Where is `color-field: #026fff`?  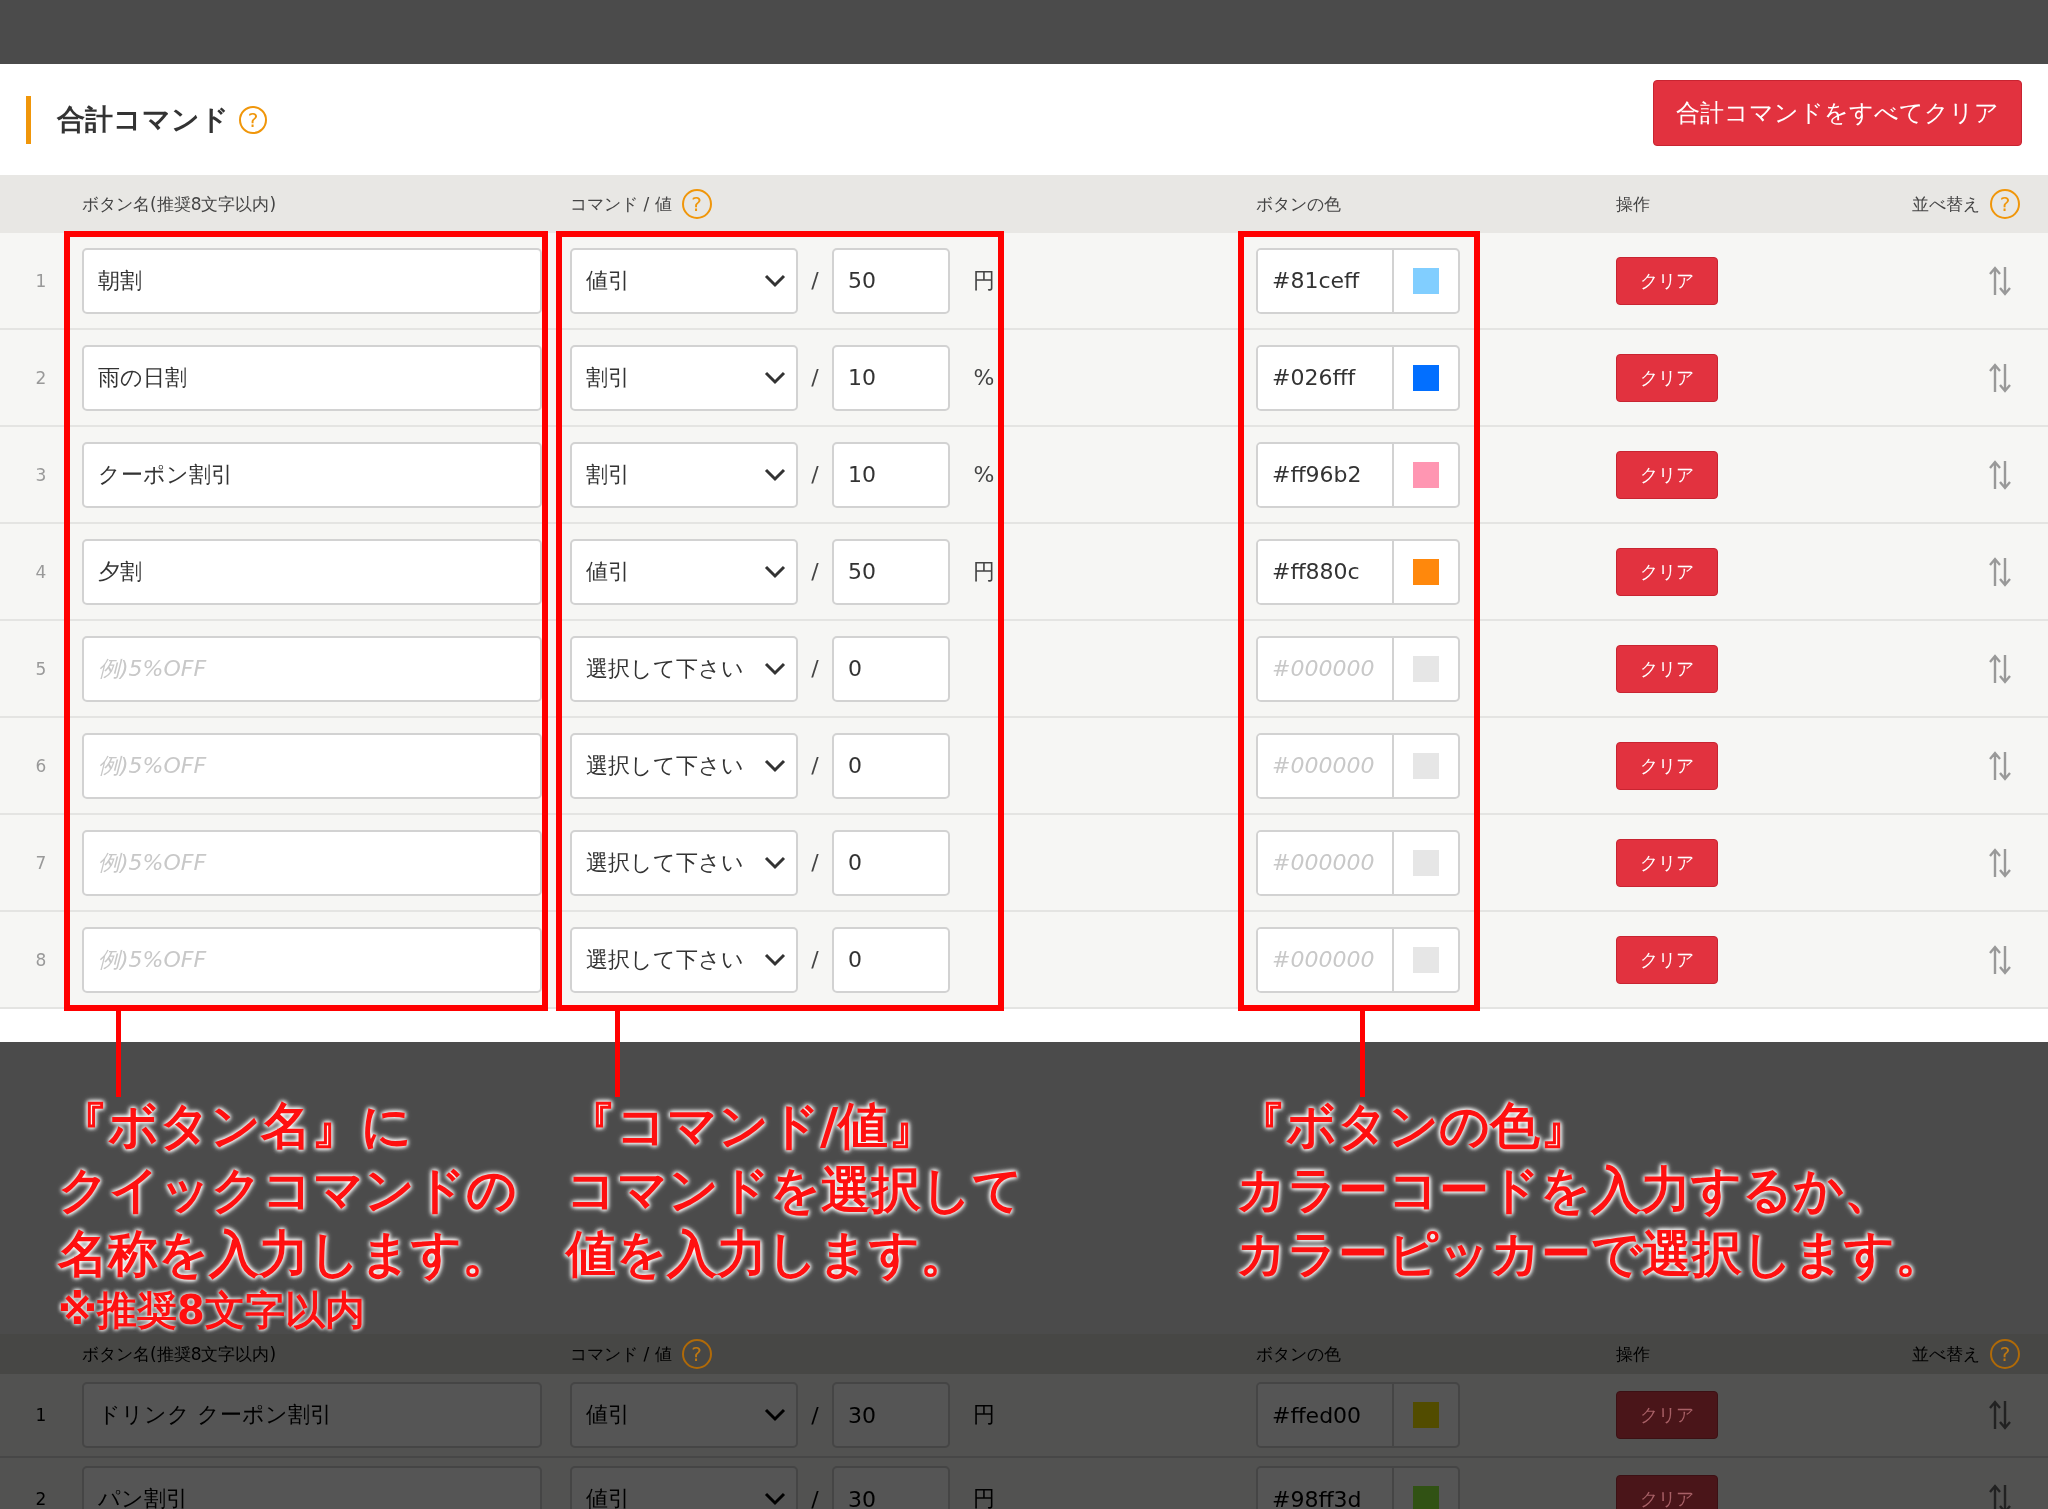 color-field: #026fff is located at coordinates (1358, 377).